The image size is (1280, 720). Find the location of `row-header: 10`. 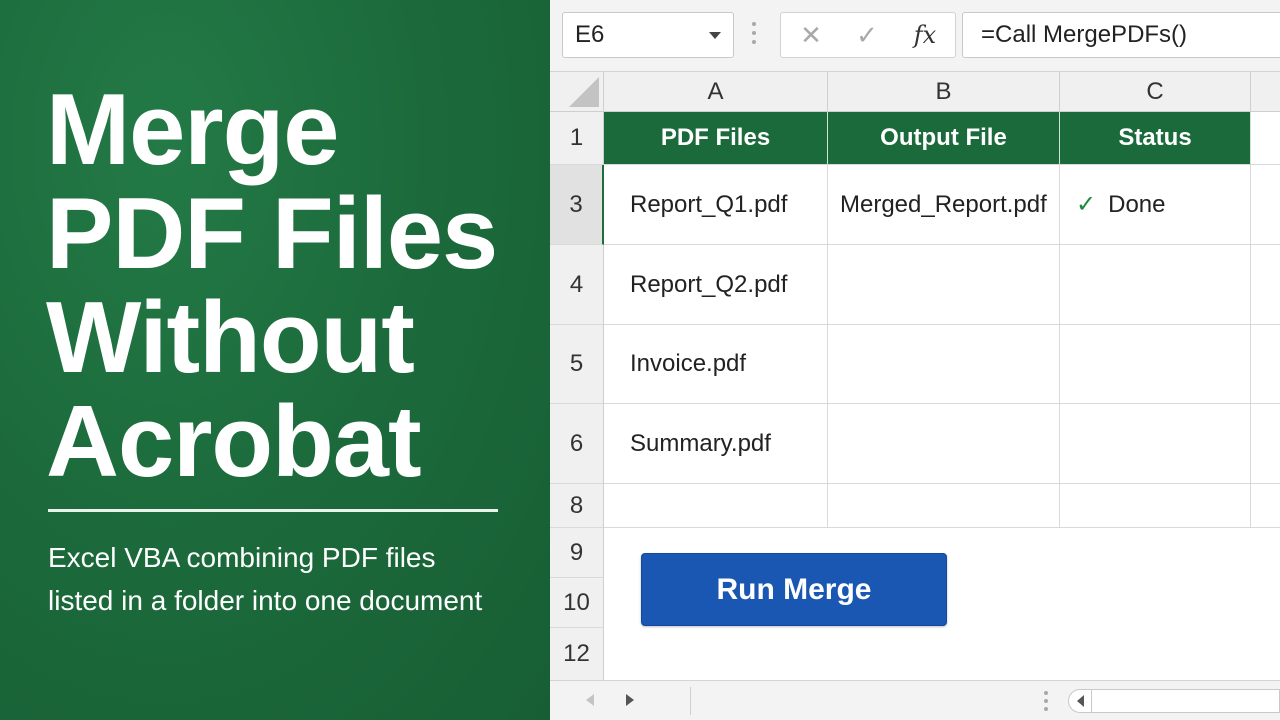

row-header: 10 is located at coordinates (577, 603).